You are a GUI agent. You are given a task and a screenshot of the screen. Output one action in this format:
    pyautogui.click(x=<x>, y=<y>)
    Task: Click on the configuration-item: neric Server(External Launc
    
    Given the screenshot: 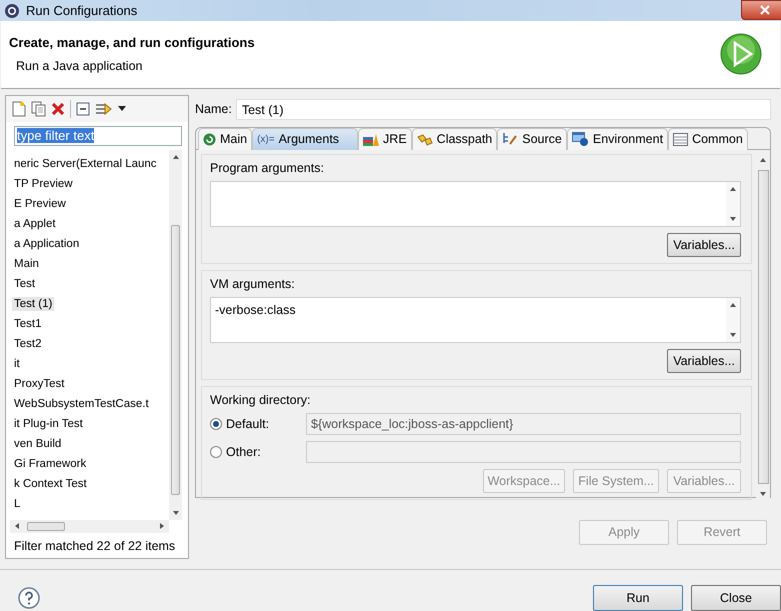 What is the action you would take?
    pyautogui.click(x=85, y=163)
    